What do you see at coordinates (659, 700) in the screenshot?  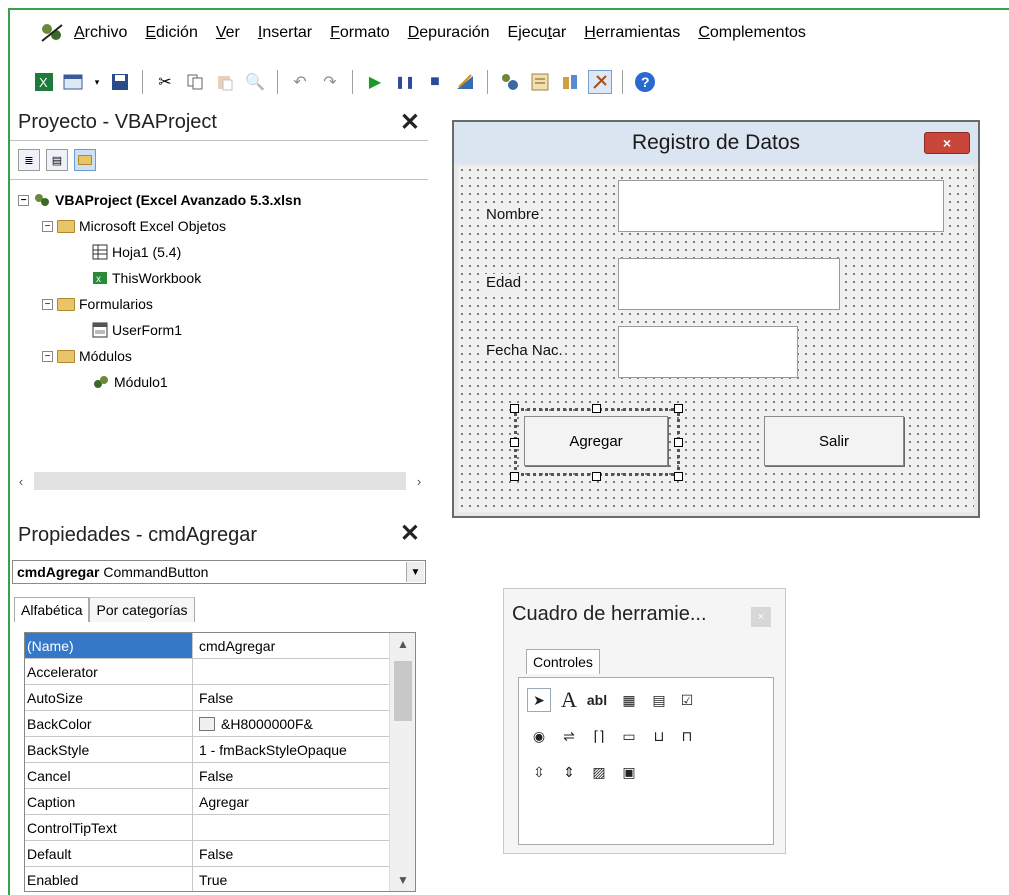 I see `listbox-icon: ▤` at bounding box center [659, 700].